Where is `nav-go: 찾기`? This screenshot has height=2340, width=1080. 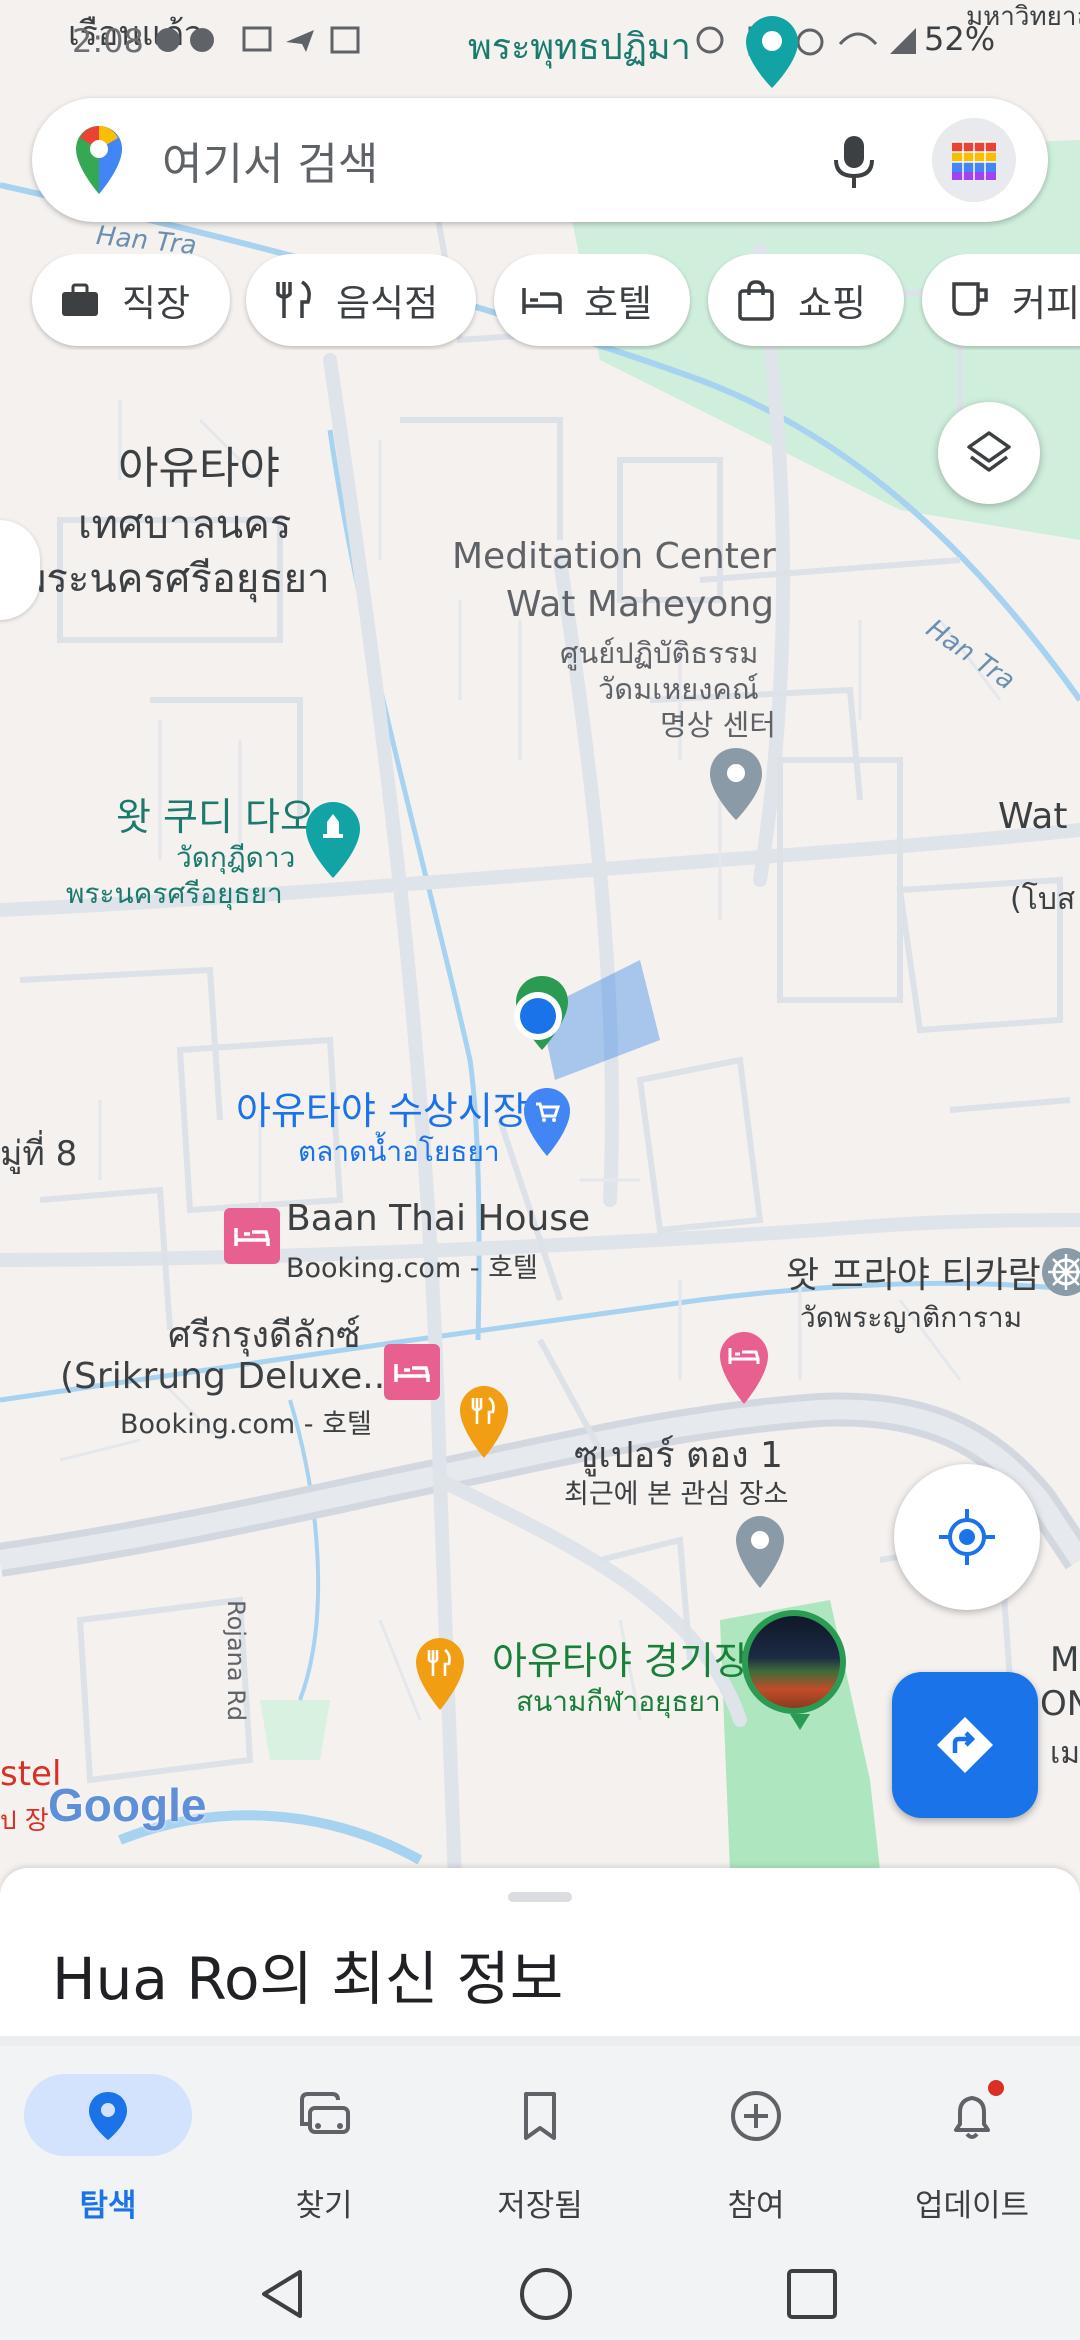 nav-go: 찾기 is located at coordinates (324, 2159).